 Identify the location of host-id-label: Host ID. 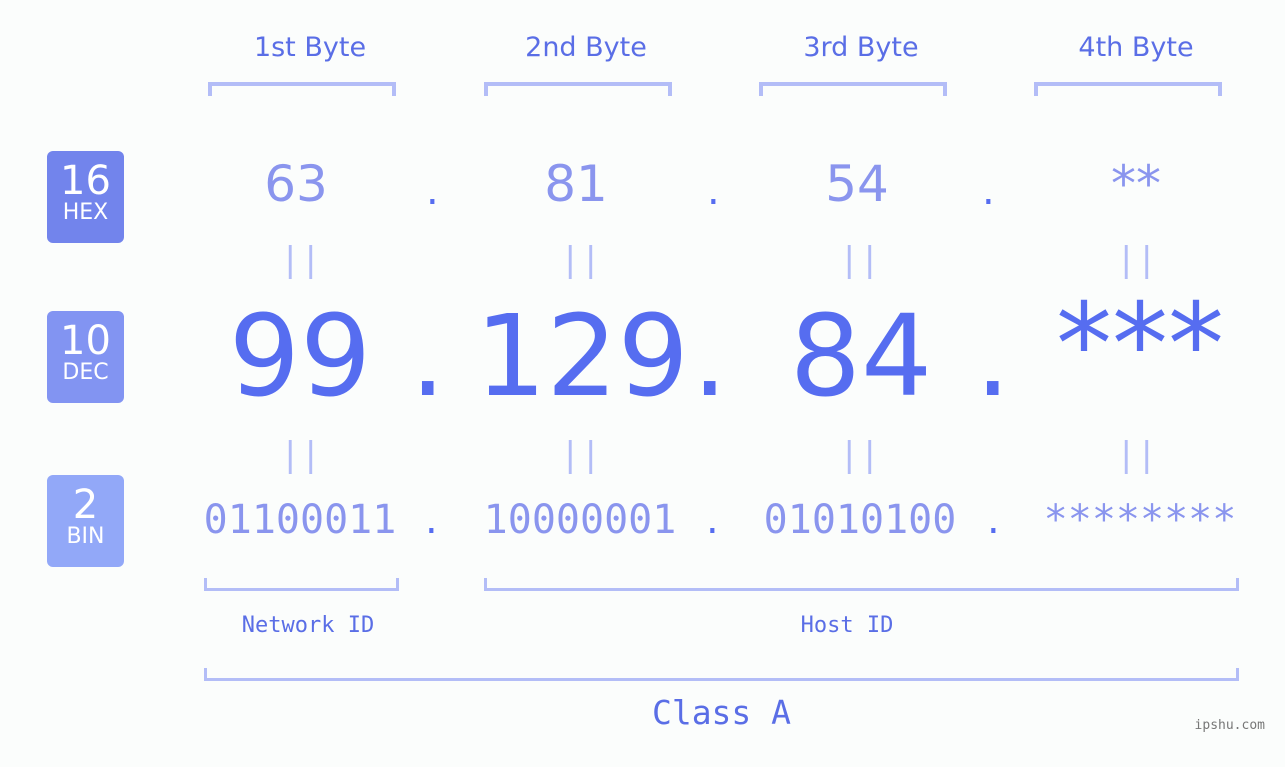
(847, 625).